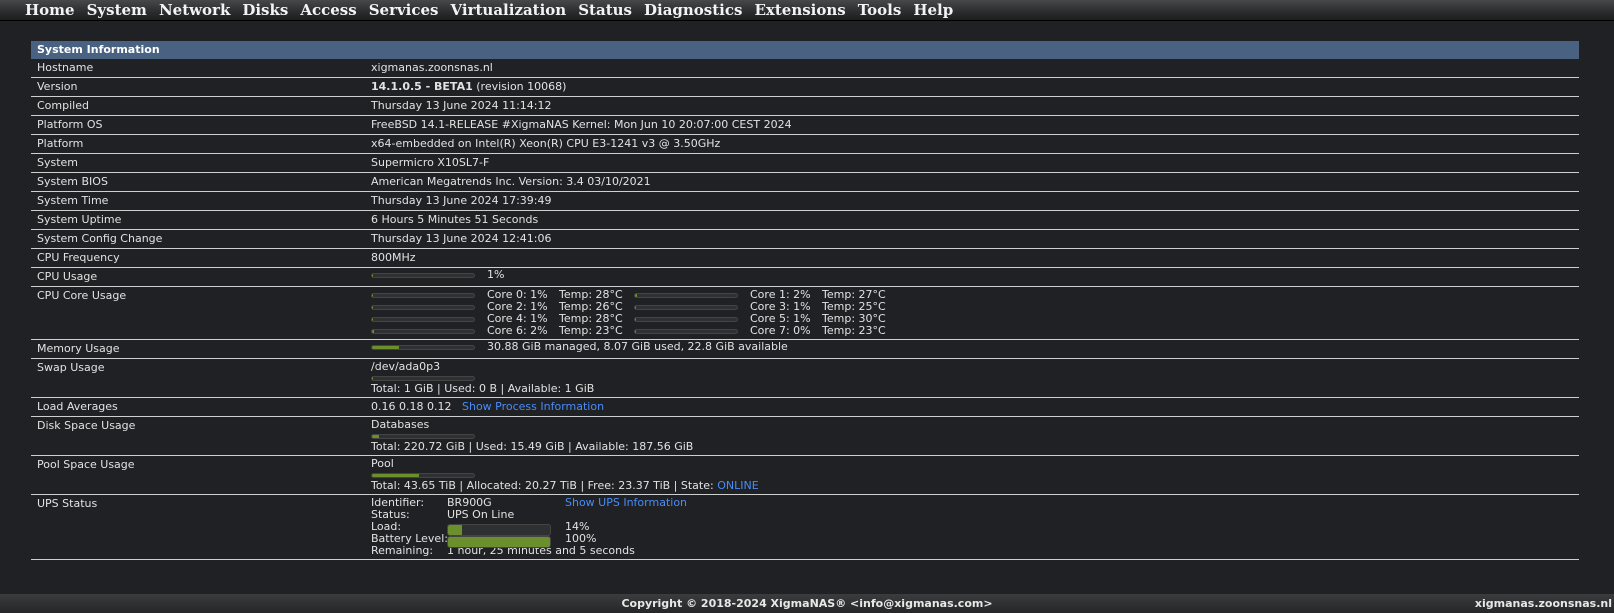 This screenshot has width=1614, height=613. Describe the element at coordinates (57, 86) in the screenshot. I see `row-label: Version` at that location.